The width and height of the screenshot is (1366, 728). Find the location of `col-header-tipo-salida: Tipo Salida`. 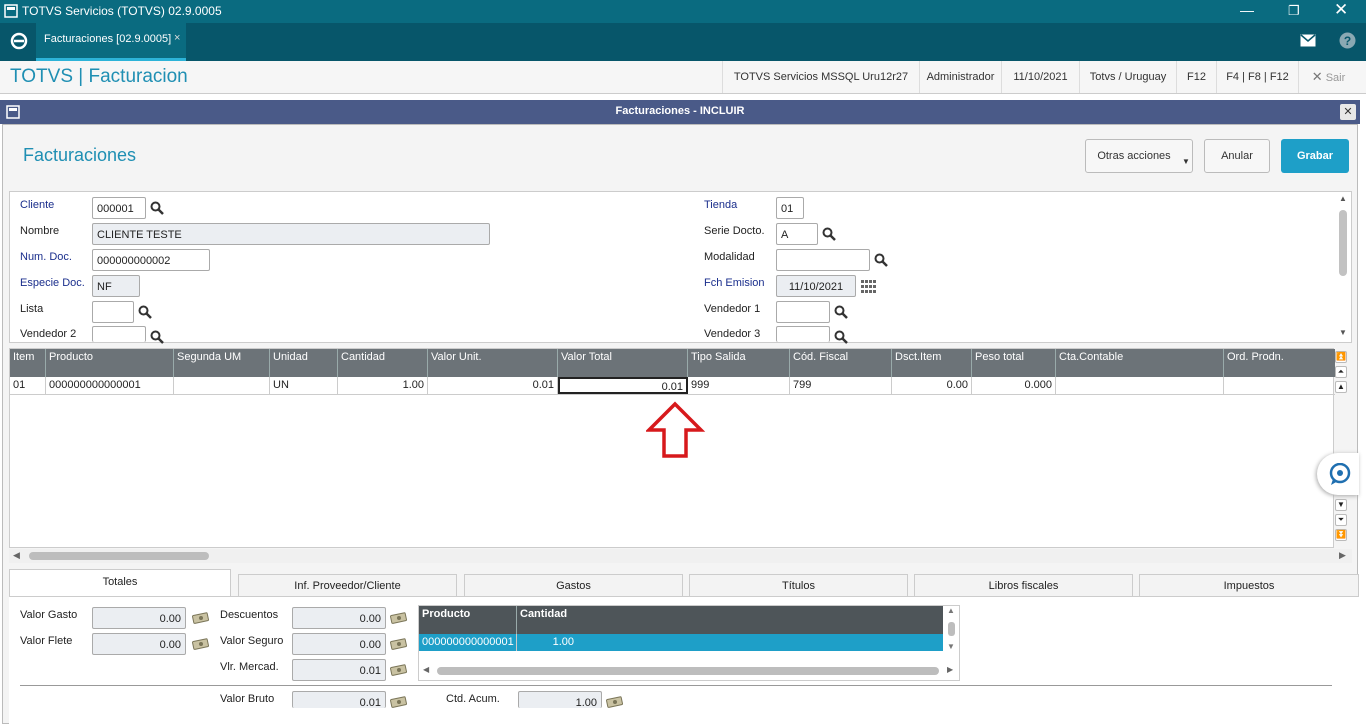

col-header-tipo-salida: Tipo Salida is located at coordinates (739, 363).